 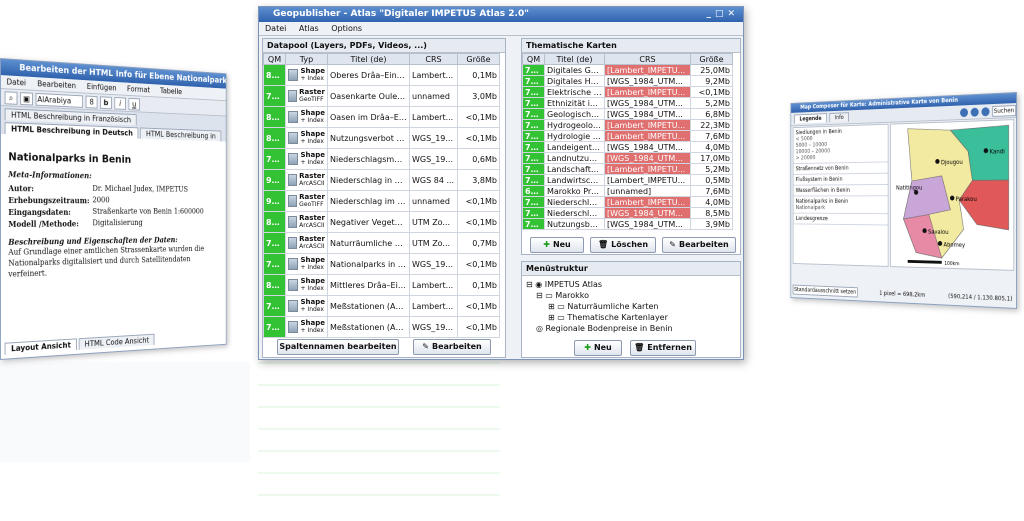 What do you see at coordinates (56, 84) in the screenshot?
I see `menu-bearbeiten: Bearbeiten` at bounding box center [56, 84].